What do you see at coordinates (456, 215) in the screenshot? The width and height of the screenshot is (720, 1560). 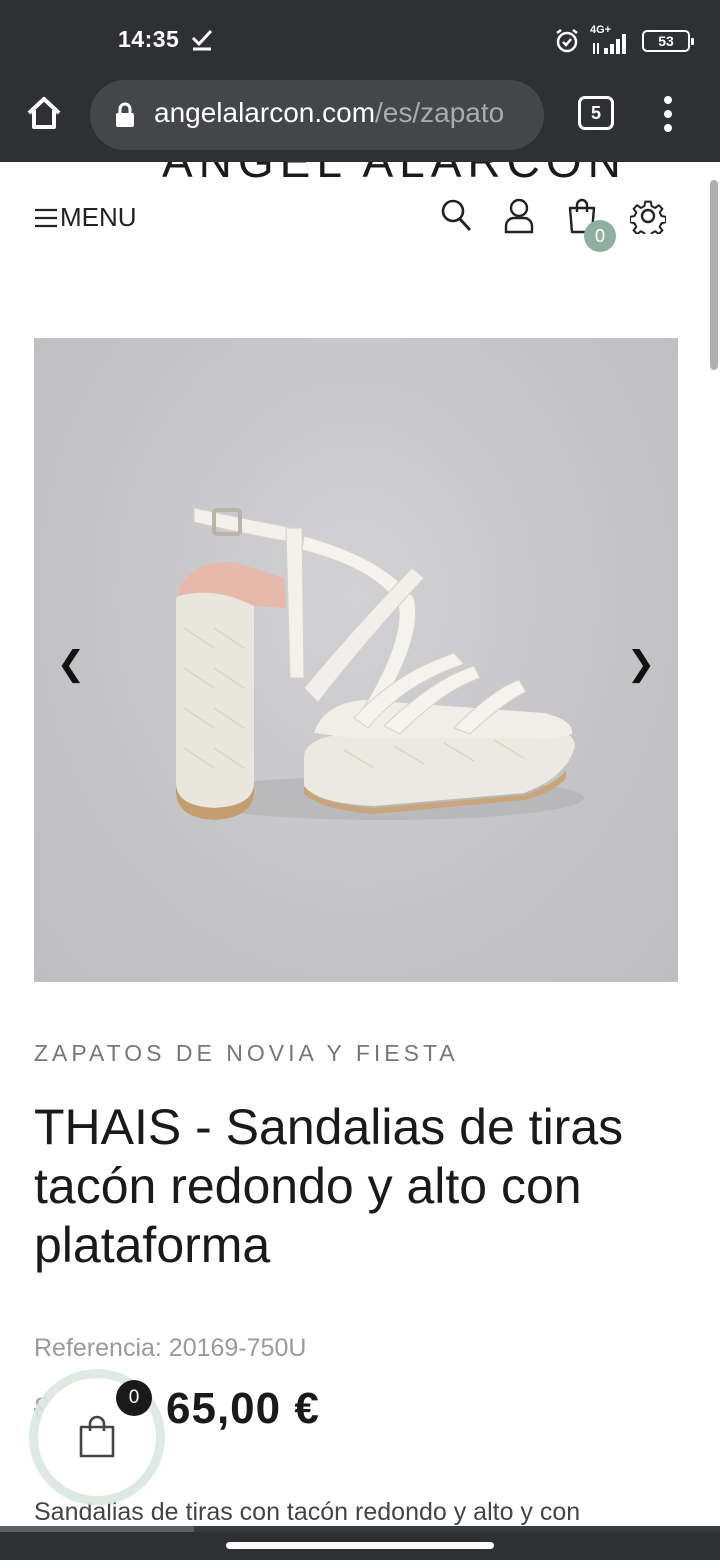 I see `search-icon` at bounding box center [456, 215].